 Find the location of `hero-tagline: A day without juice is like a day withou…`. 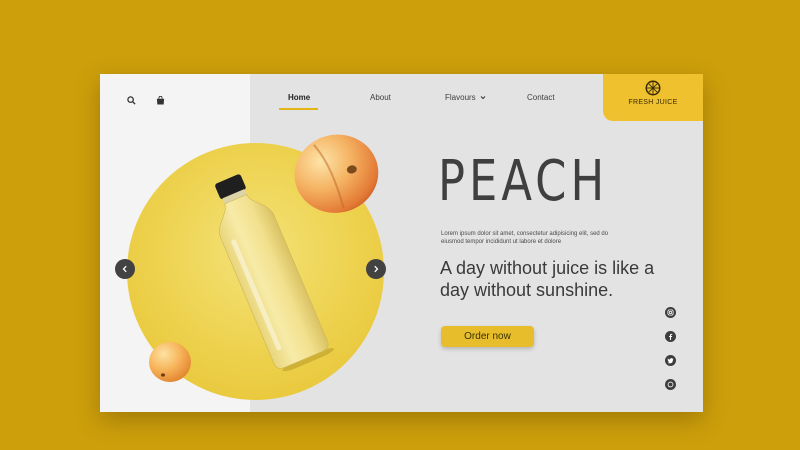

hero-tagline: A day without juice is like a day withou… is located at coordinates (547, 279).